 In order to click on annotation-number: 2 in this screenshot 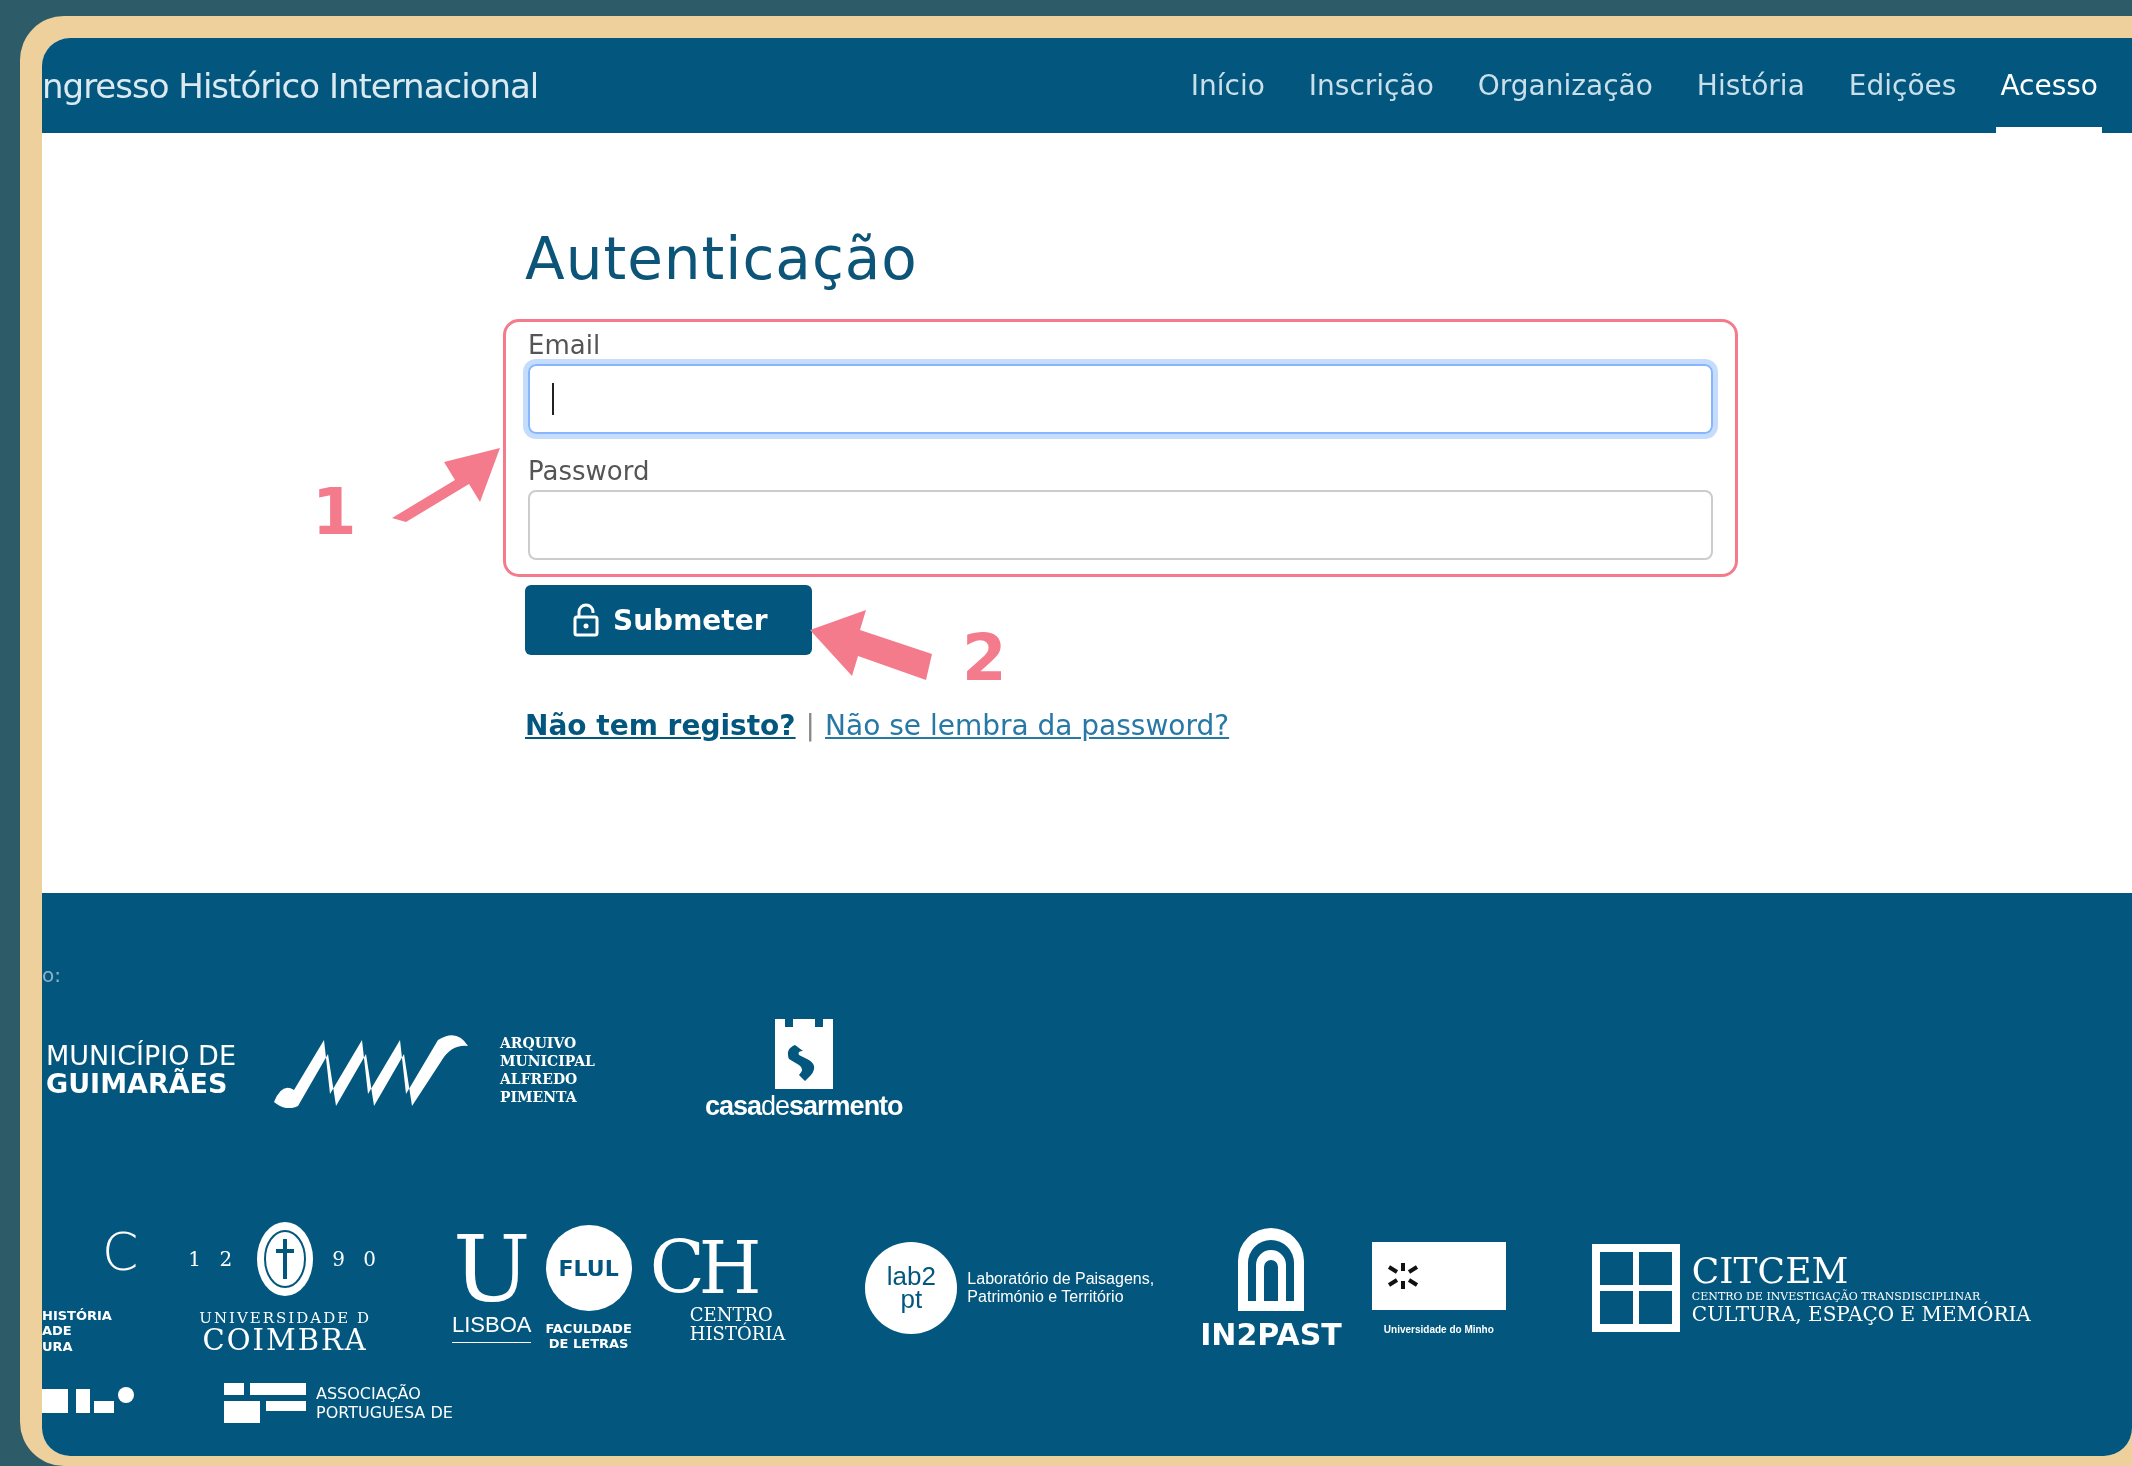, I will do `click(984, 658)`.